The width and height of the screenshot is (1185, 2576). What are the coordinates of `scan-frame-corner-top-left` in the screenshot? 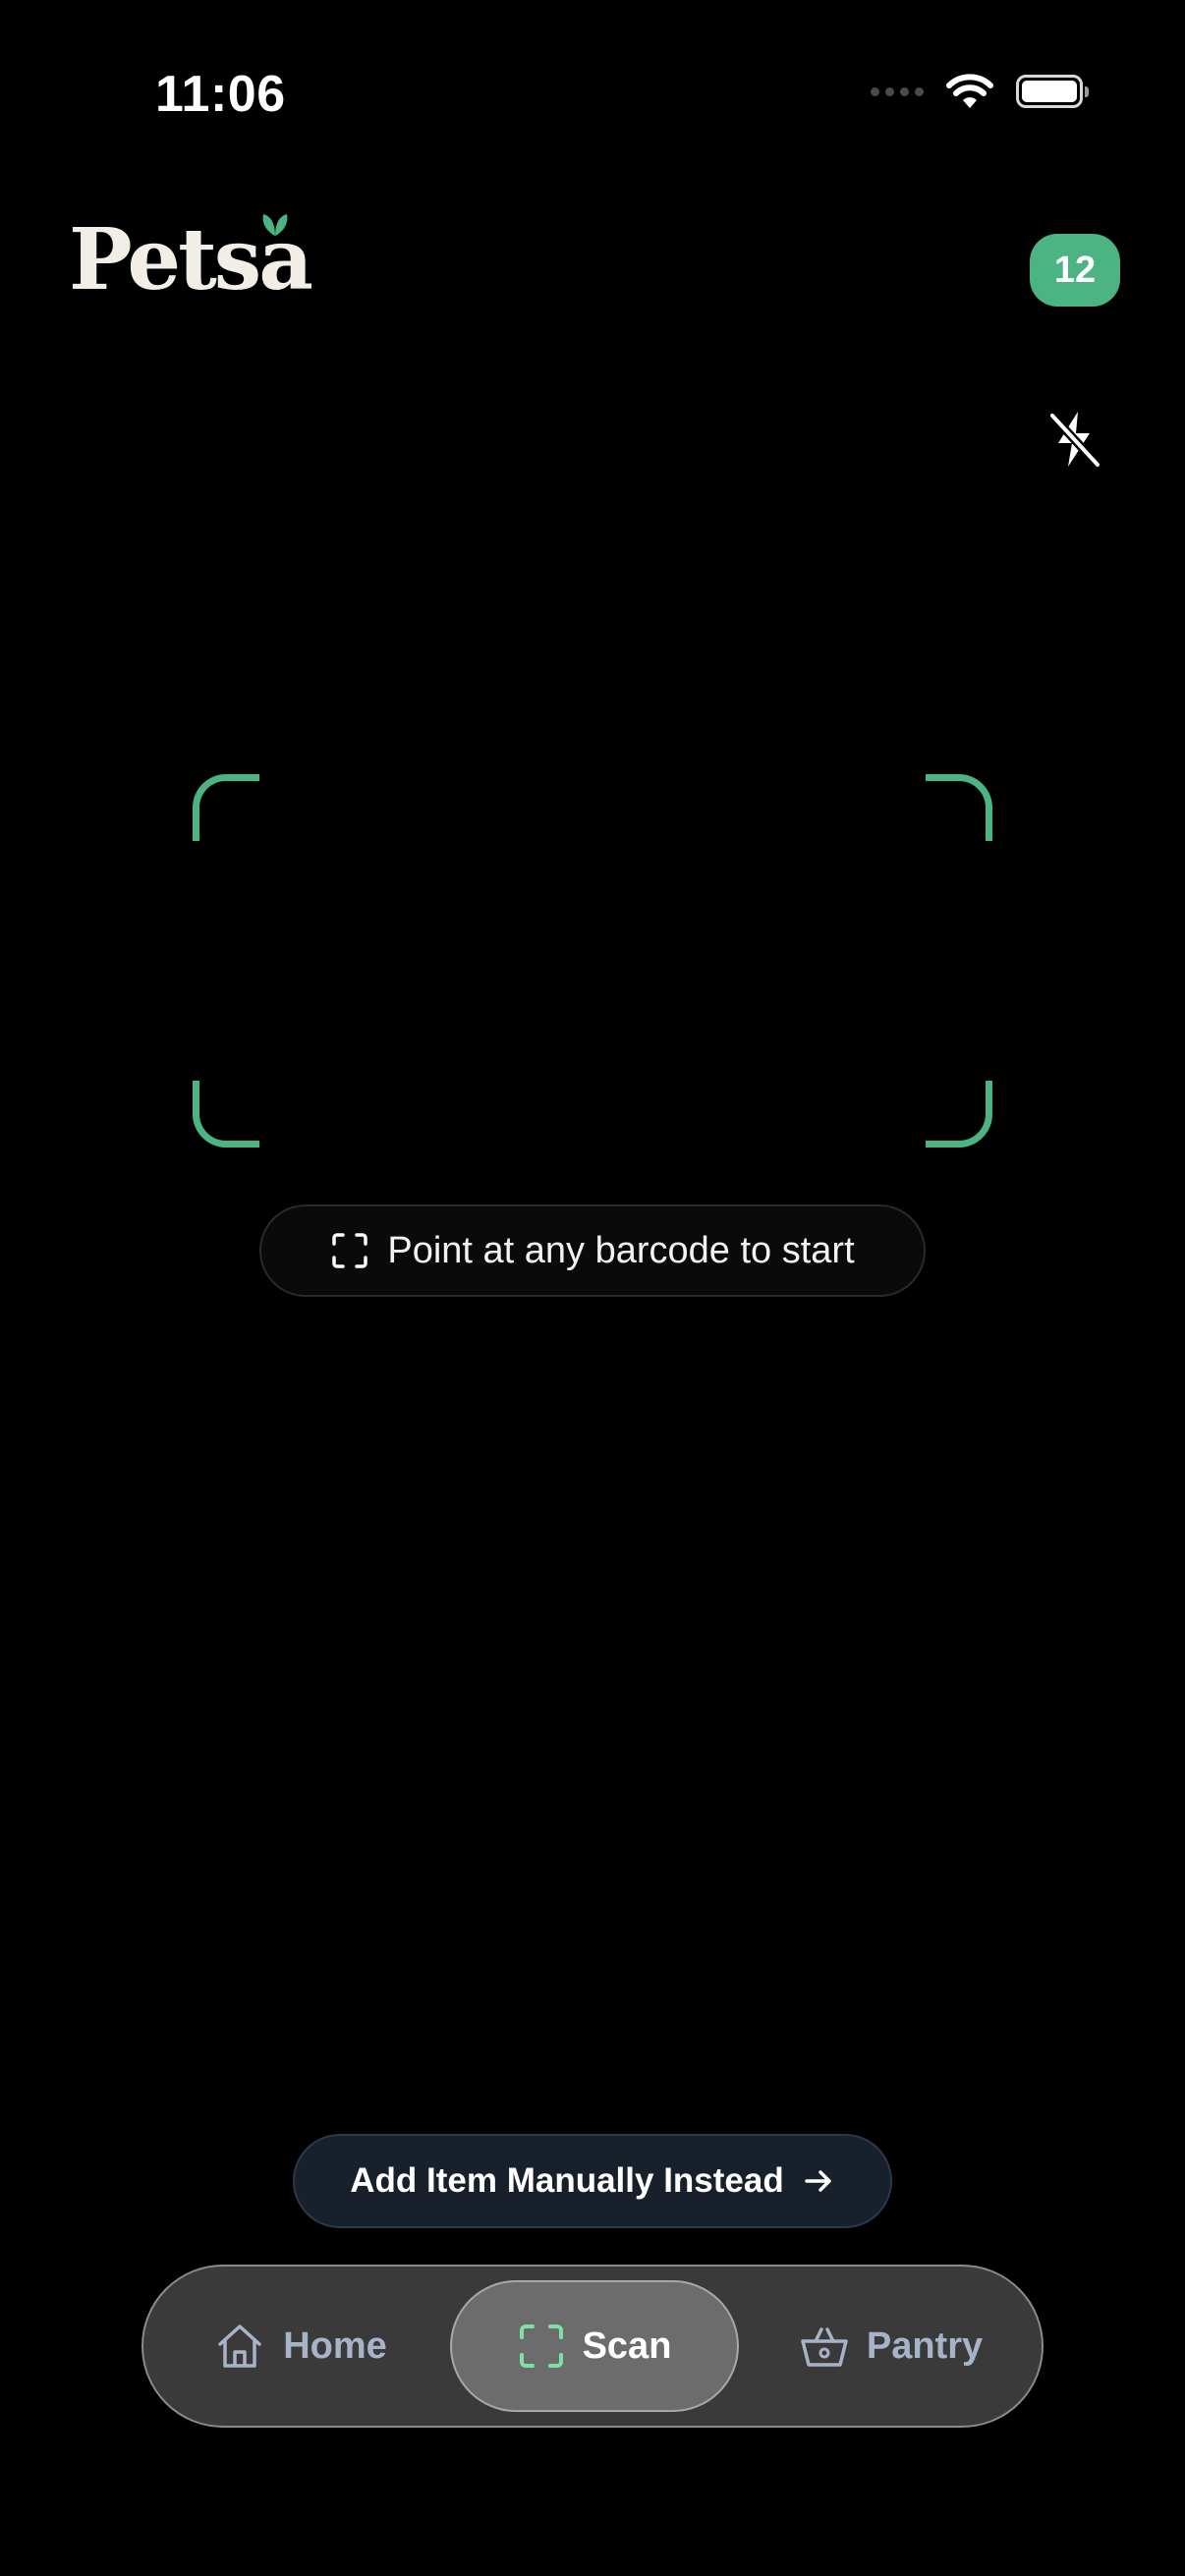 It's located at (226, 807).